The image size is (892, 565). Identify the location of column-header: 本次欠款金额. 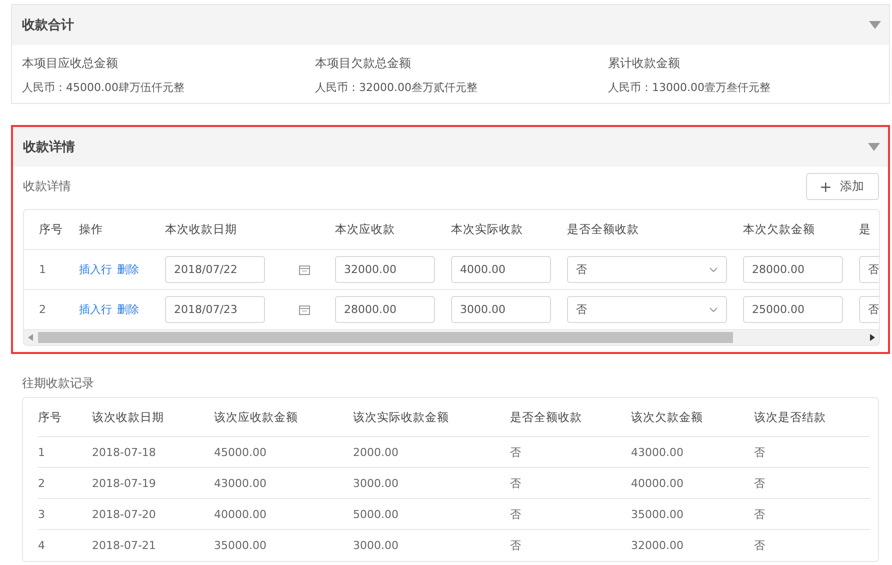
(779, 229).